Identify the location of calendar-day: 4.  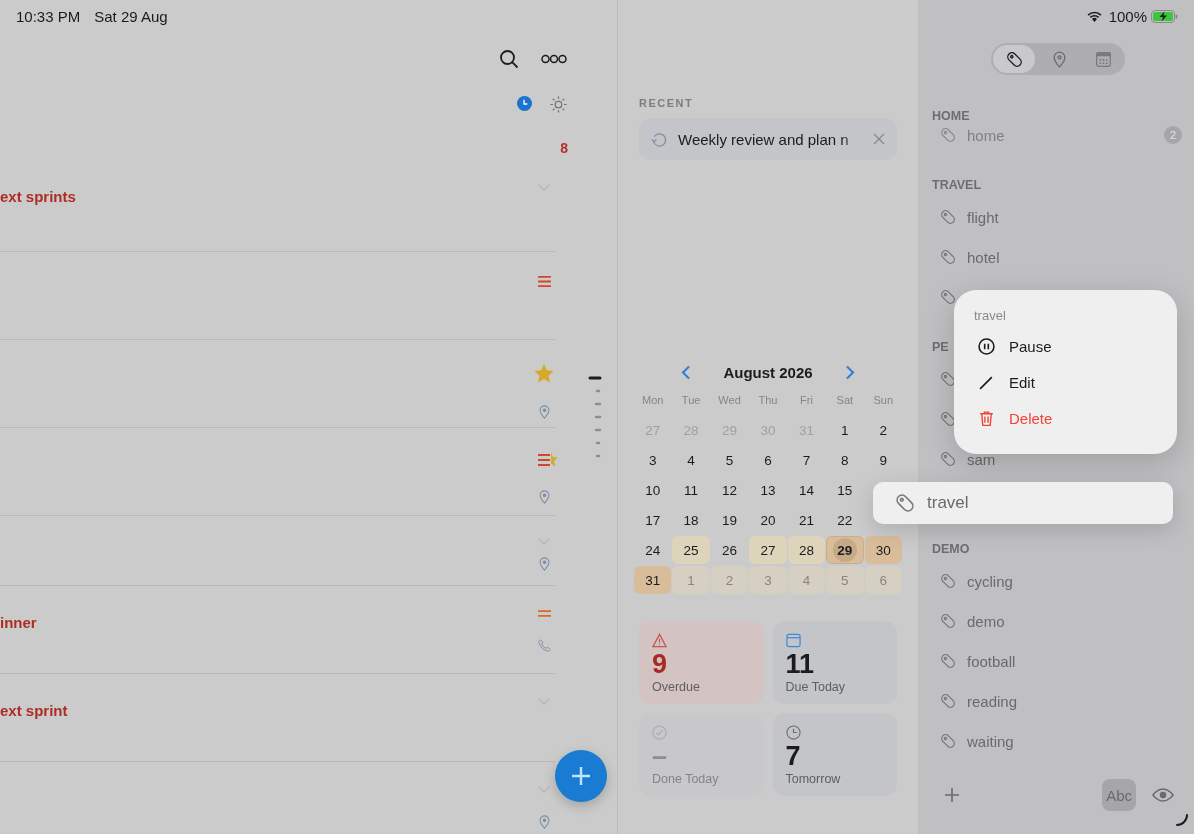
(691, 460).